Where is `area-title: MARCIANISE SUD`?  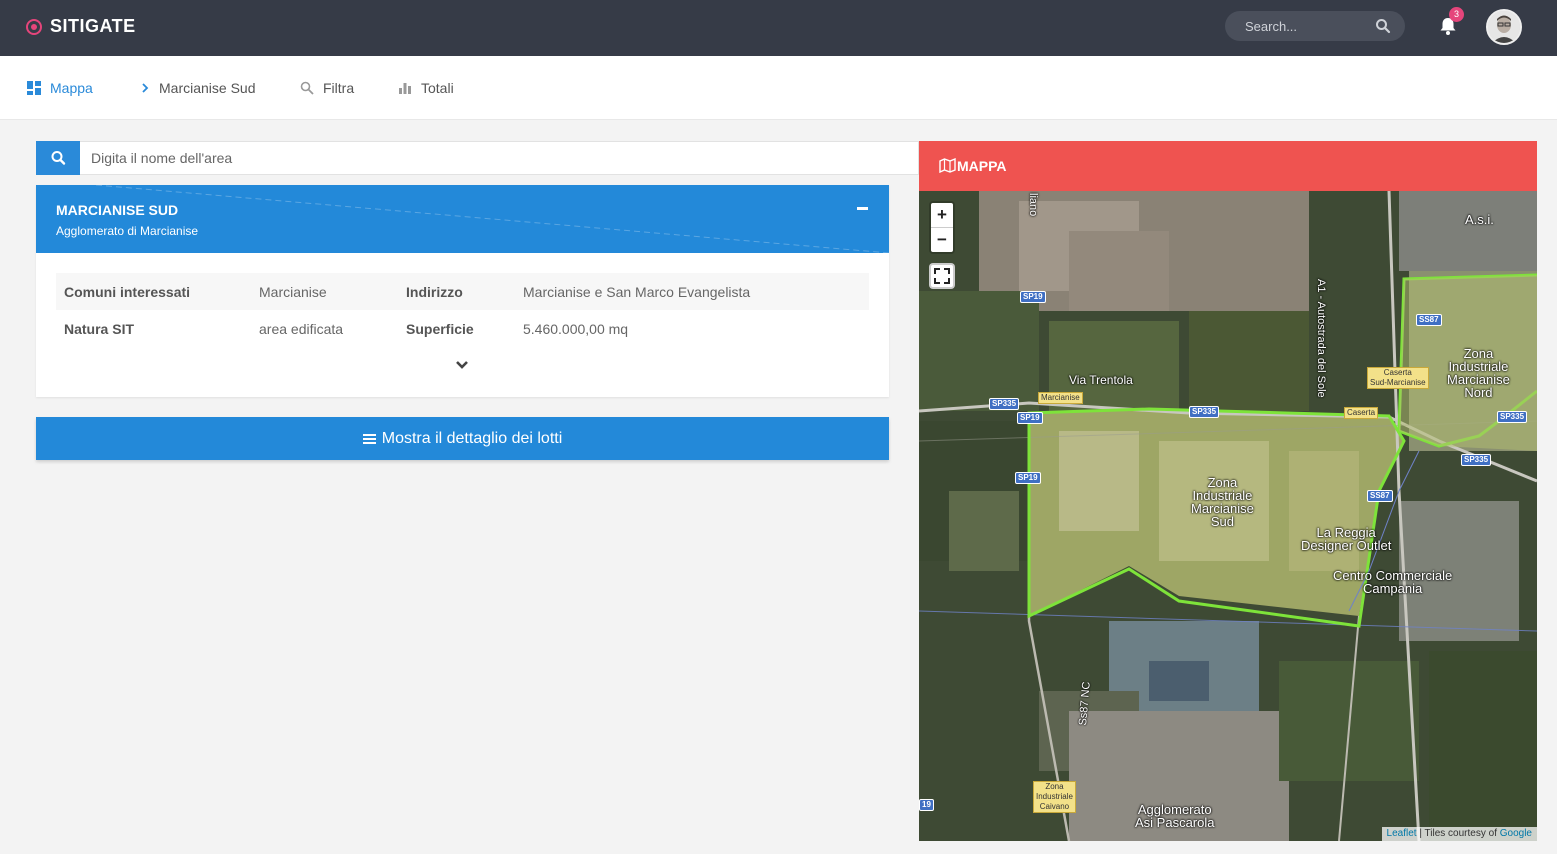 area-title: MARCIANISE SUD is located at coordinates (117, 210).